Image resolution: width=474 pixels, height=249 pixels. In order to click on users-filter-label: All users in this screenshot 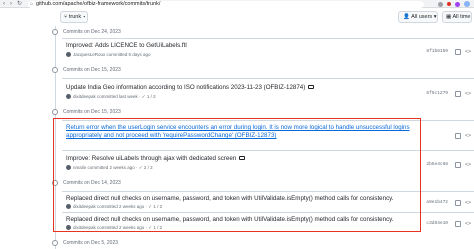, I will do `click(422, 17)`.